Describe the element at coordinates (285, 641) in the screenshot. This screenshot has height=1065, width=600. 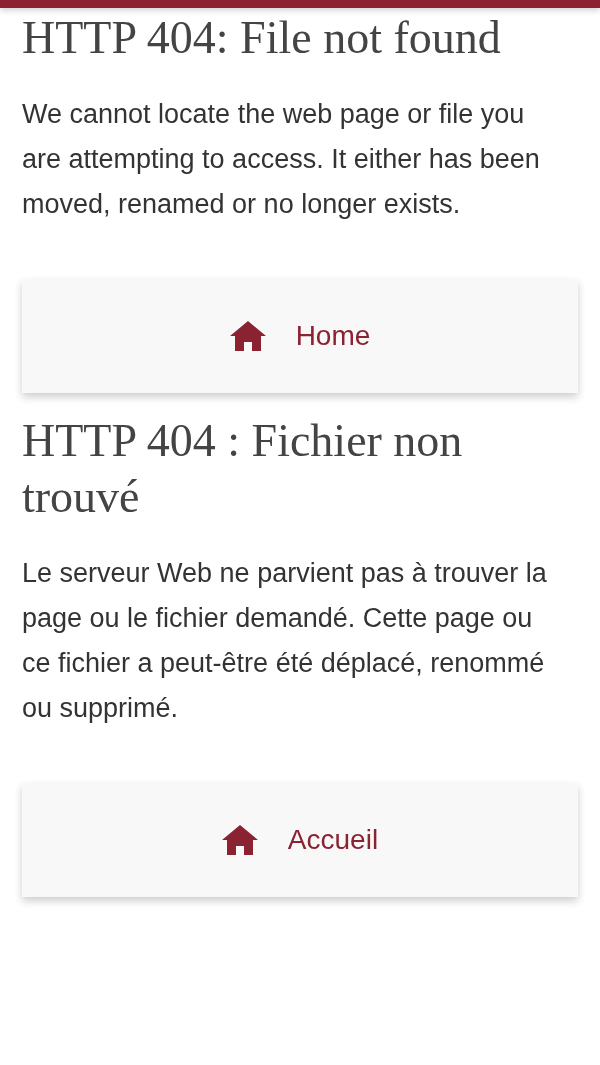
I see `error-message: Le serveur Web ne parvient pas à trouver la page ou le fichier demandé. Cette page ou ce fichier a peut-être été déplacé, renommé ou supprimé.` at that location.